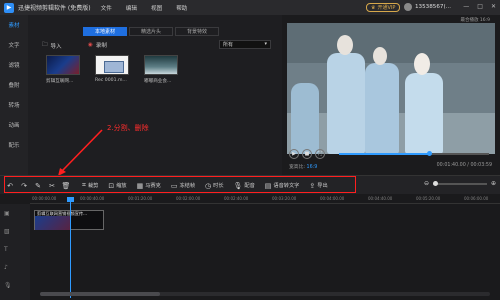  What do you see at coordinates (44, 198) in the screenshot?
I see `ruler-tick: 00:00:00.00` at bounding box center [44, 198].